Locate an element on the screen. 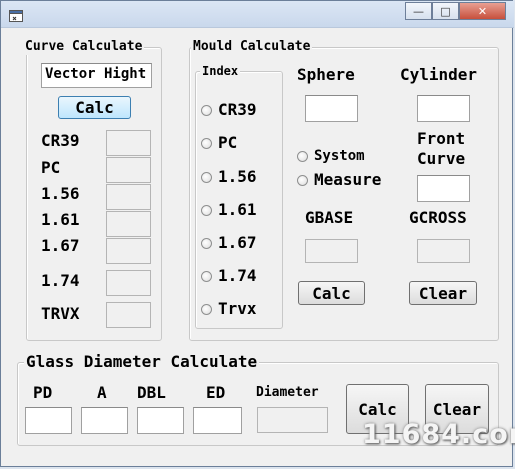 Image resolution: width=515 pixels, height=469 pixels. gcross-output is located at coordinates (443, 251).